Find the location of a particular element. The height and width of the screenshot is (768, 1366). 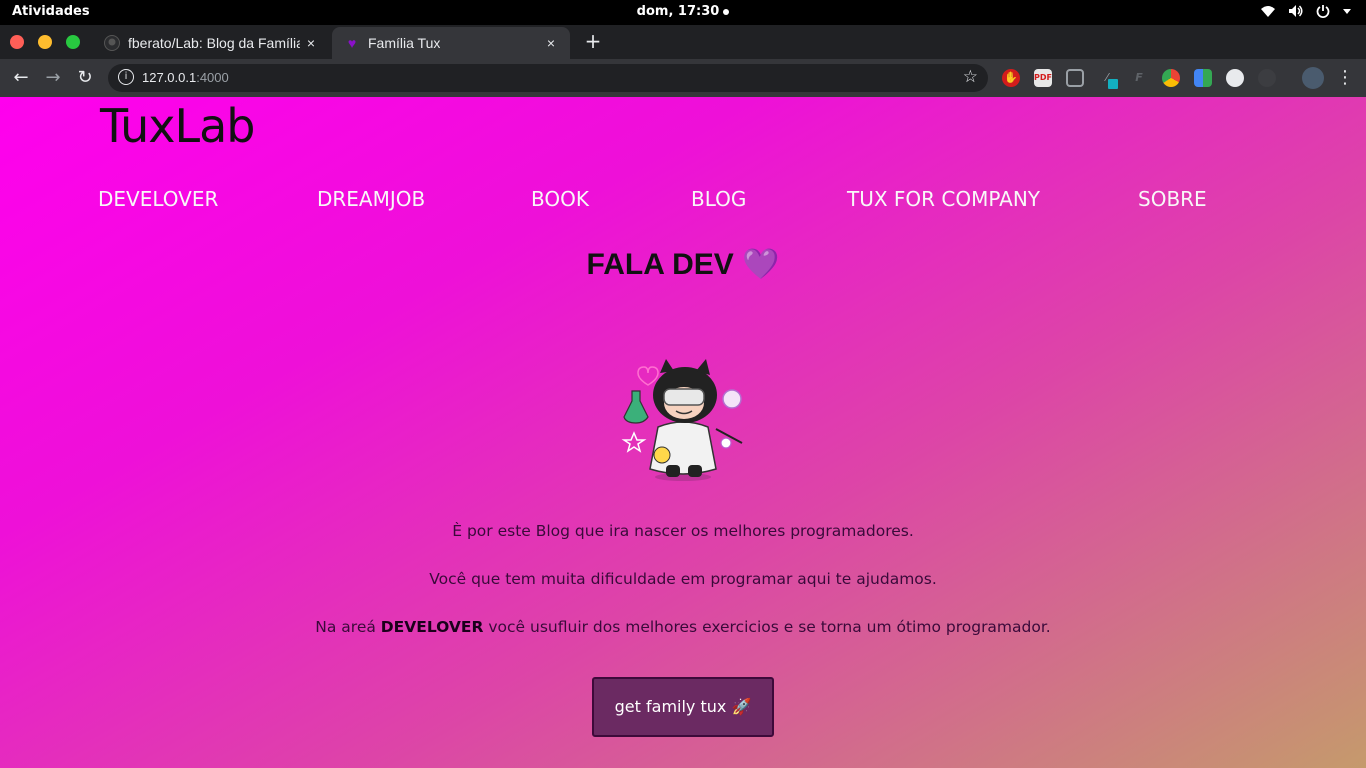

new-tab-button: + is located at coordinates (593, 42).